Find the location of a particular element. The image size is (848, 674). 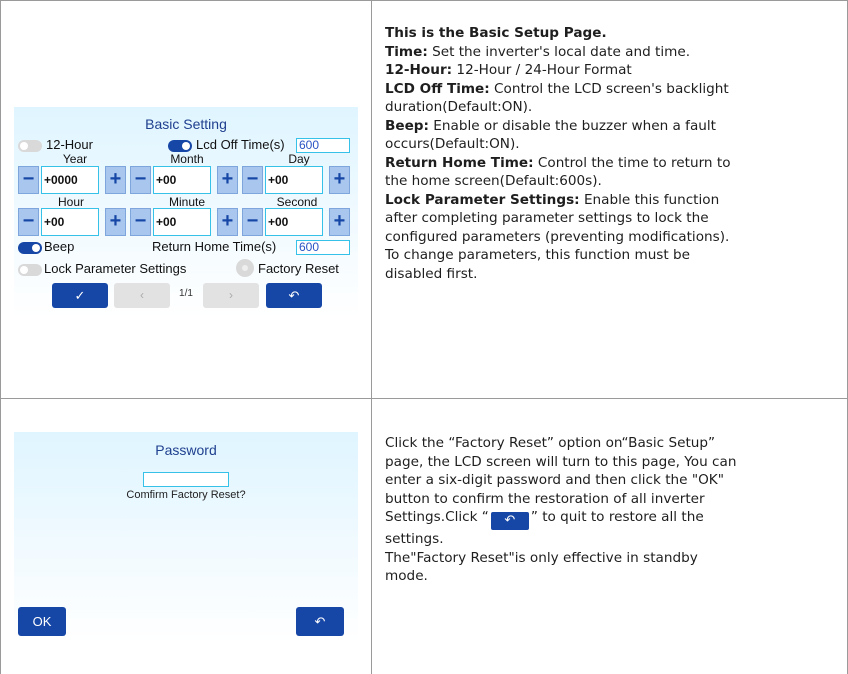

hour-value: +00 is located at coordinates (70, 222).